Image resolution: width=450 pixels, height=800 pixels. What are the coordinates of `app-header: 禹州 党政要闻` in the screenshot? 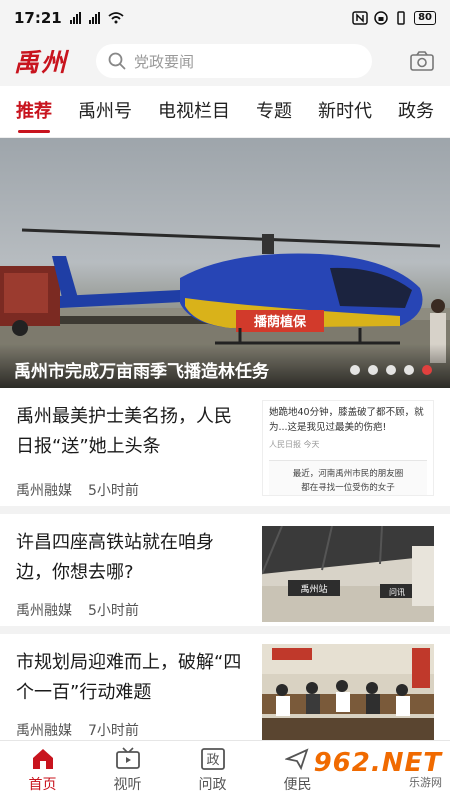 It's located at (225, 61).